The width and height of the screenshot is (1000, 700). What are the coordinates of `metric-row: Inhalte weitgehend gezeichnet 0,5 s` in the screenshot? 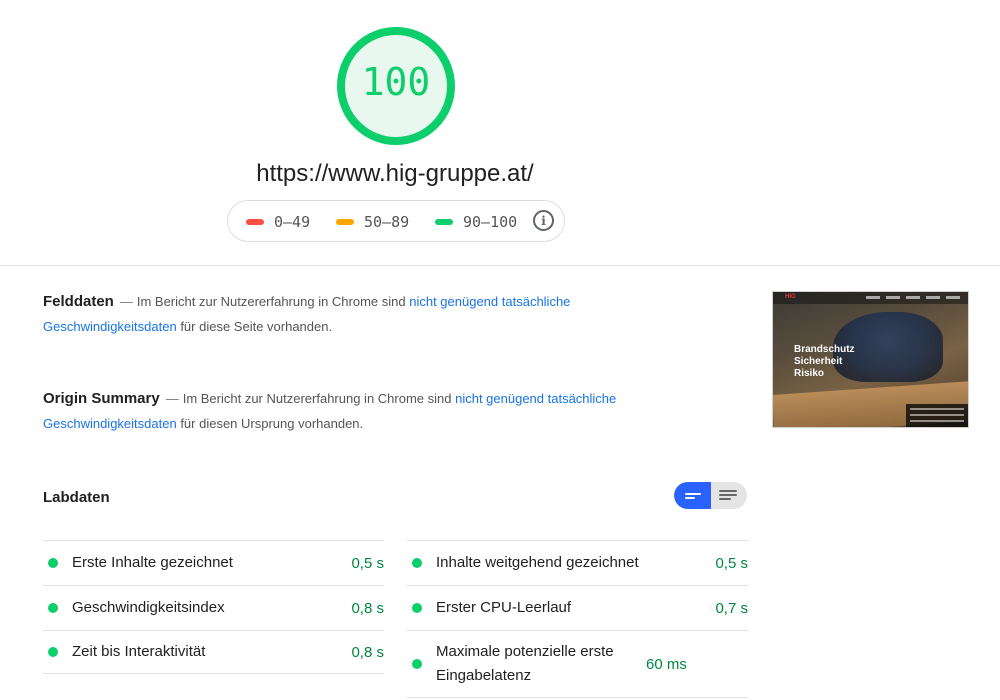 It's located at (577, 562).